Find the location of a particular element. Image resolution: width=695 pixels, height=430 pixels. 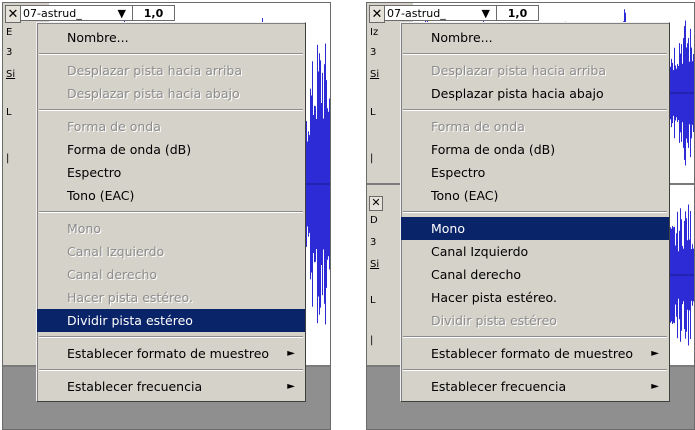

track-label: E is located at coordinates (9, 32).